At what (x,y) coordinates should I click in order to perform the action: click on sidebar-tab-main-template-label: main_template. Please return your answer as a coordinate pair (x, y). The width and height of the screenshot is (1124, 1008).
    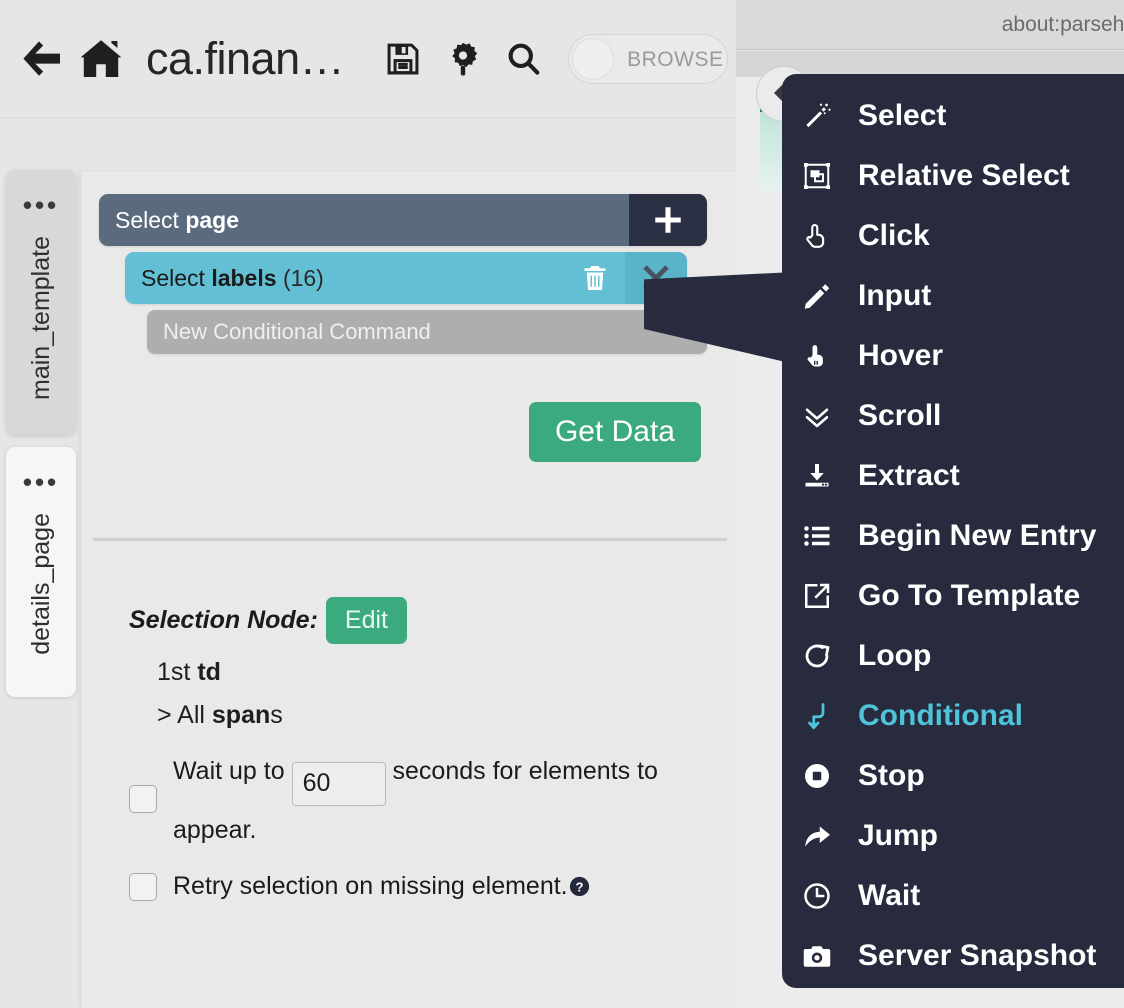
    Looking at the image, I should click on (40, 318).